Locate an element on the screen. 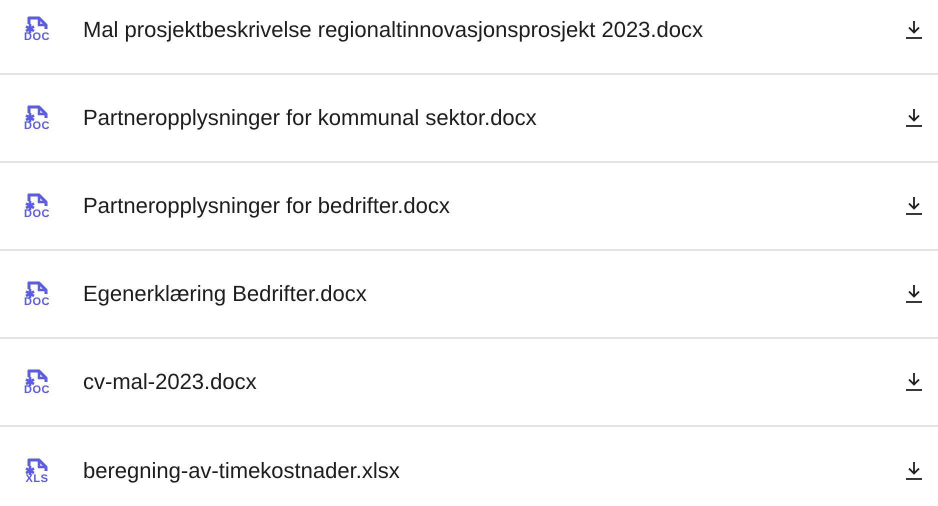 The image size is (938, 506). file-link: Mal prosjektbeskrivelse regionaltinnovasjonsprosjekt 2023.docx is located at coordinates (494, 29).